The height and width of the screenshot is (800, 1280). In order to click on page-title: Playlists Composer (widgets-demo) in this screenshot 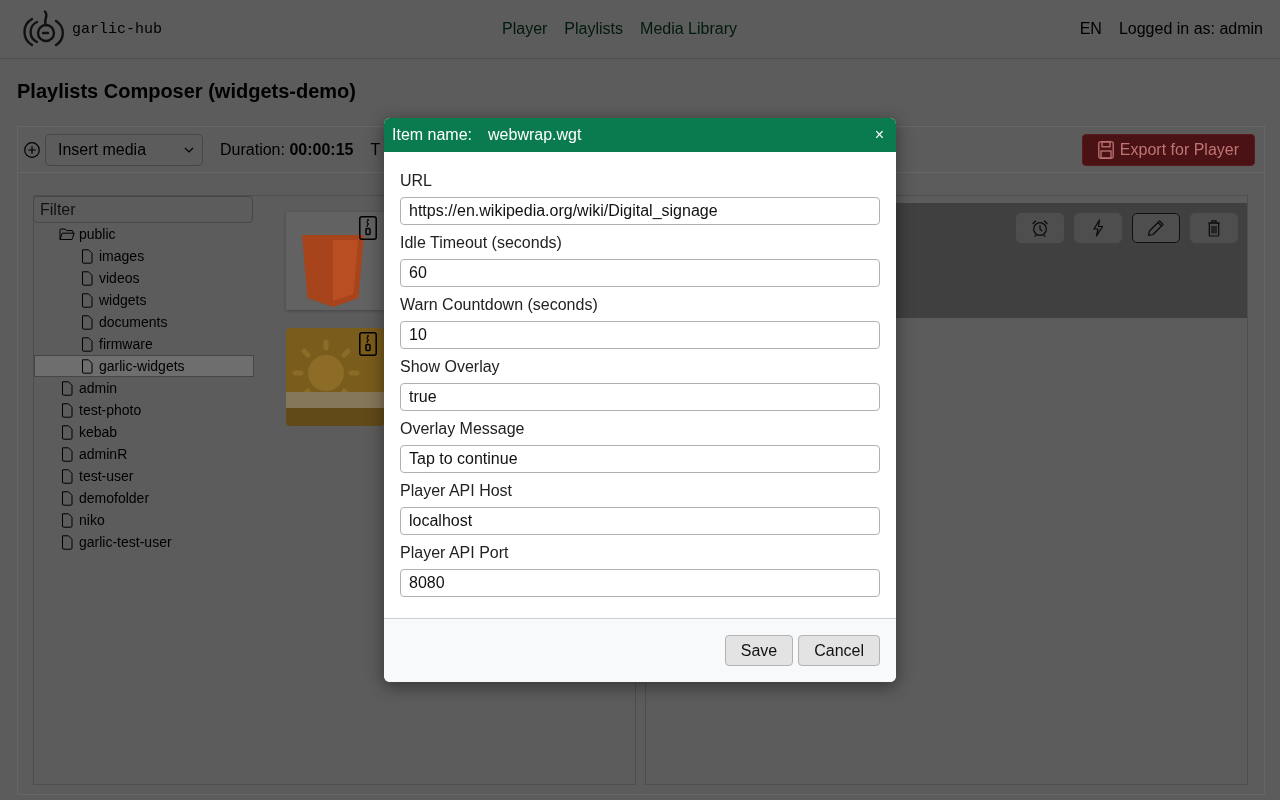, I will do `click(187, 91)`.